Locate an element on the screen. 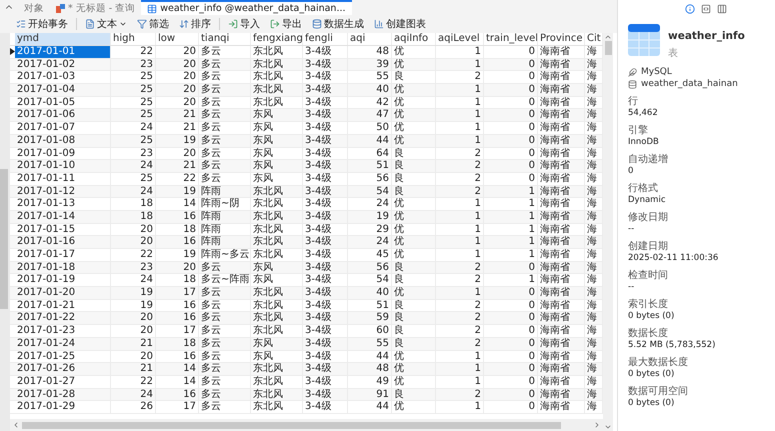  column-header: tianqi is located at coordinates (225, 39).